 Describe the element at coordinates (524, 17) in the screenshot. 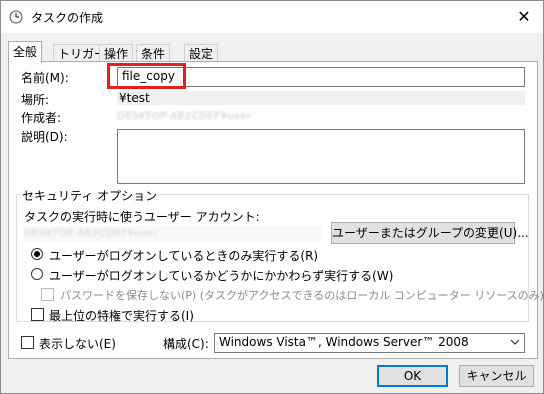

I see `close-icon: ✕` at that location.